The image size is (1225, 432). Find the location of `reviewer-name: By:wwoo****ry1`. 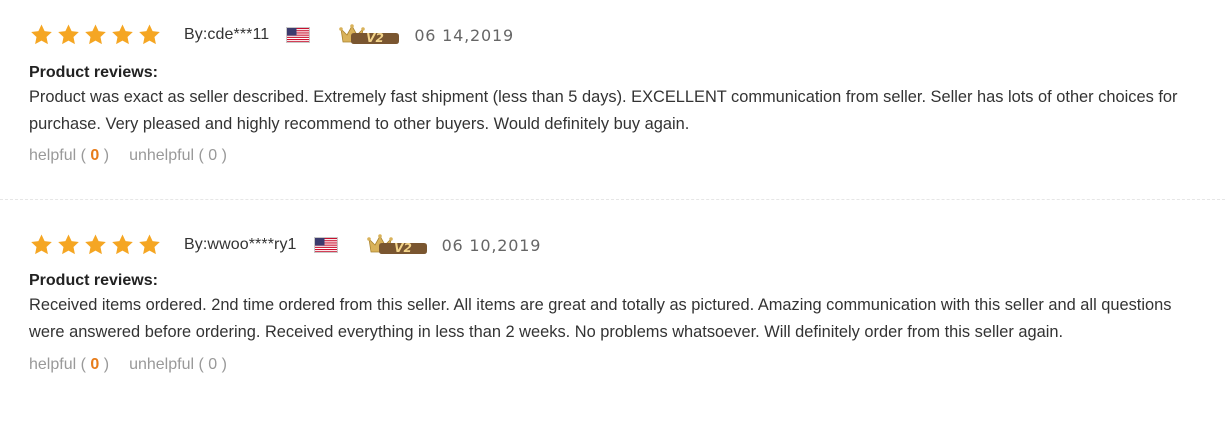

reviewer-name: By:wwoo****ry1 is located at coordinates (240, 244).